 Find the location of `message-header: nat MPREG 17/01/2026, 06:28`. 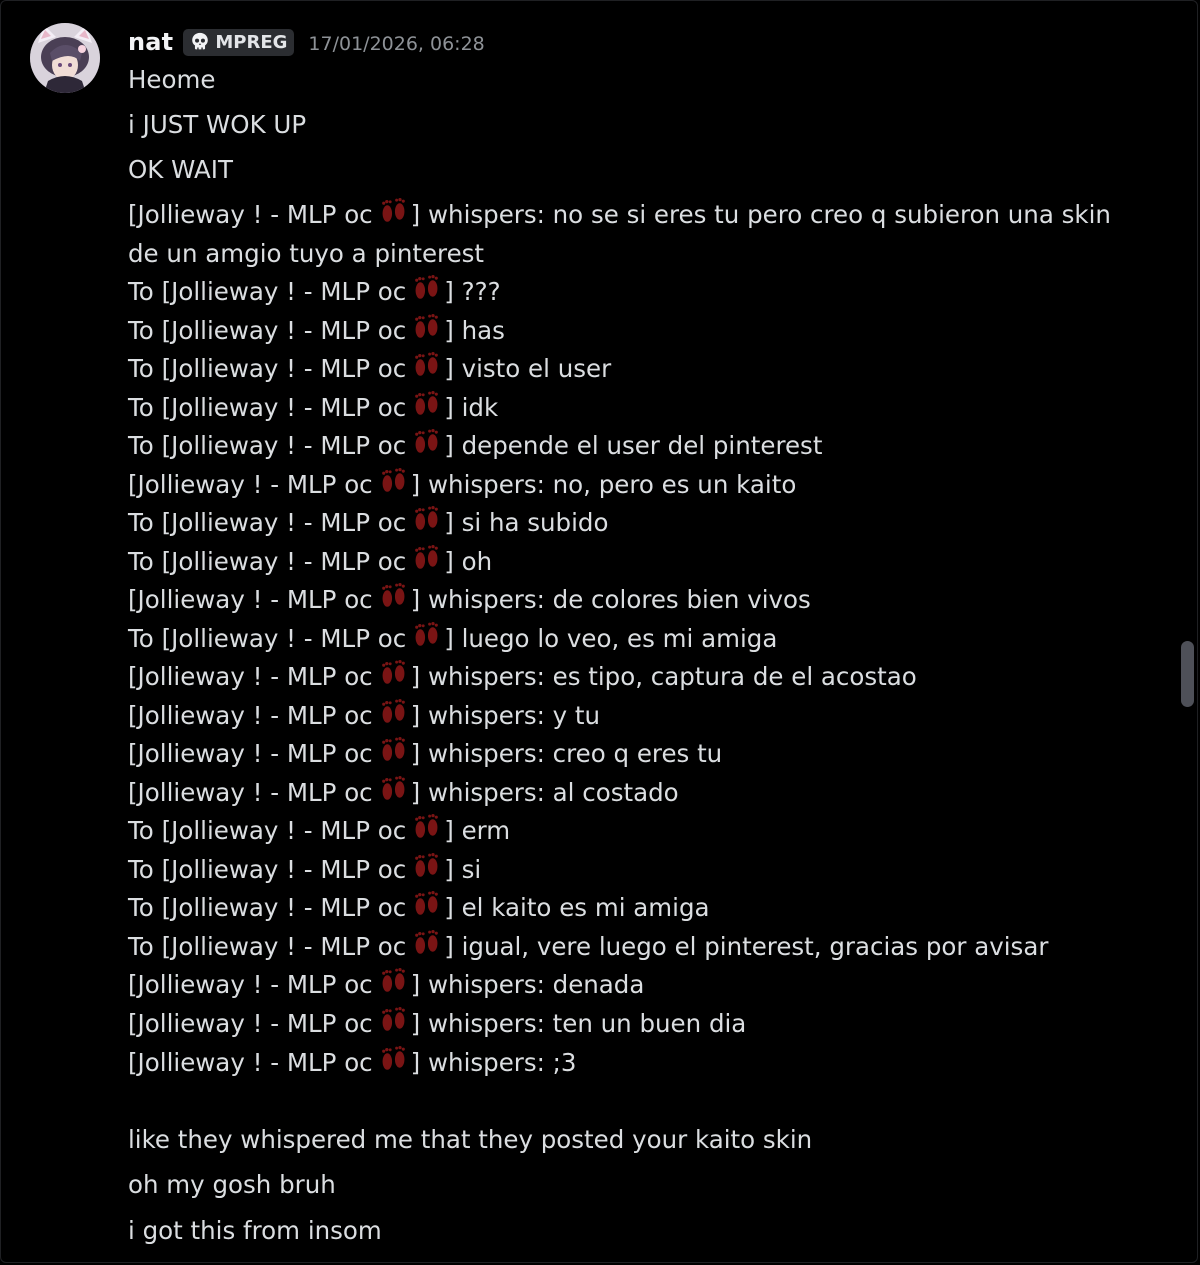

message-header: nat MPREG 17/01/2026, 06:28 is located at coordinates (306, 42).